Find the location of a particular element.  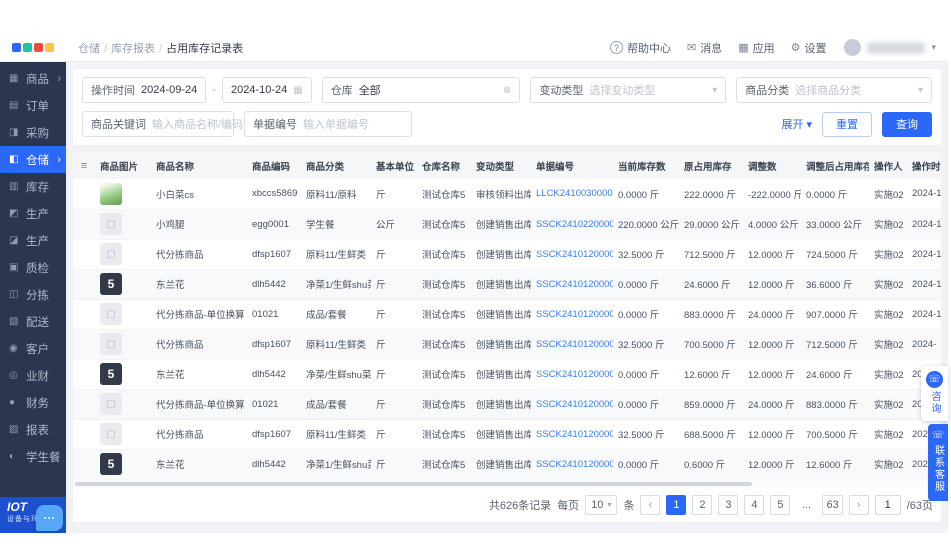

sidebar-item-7: ◪ 生产 is located at coordinates (33, 240).